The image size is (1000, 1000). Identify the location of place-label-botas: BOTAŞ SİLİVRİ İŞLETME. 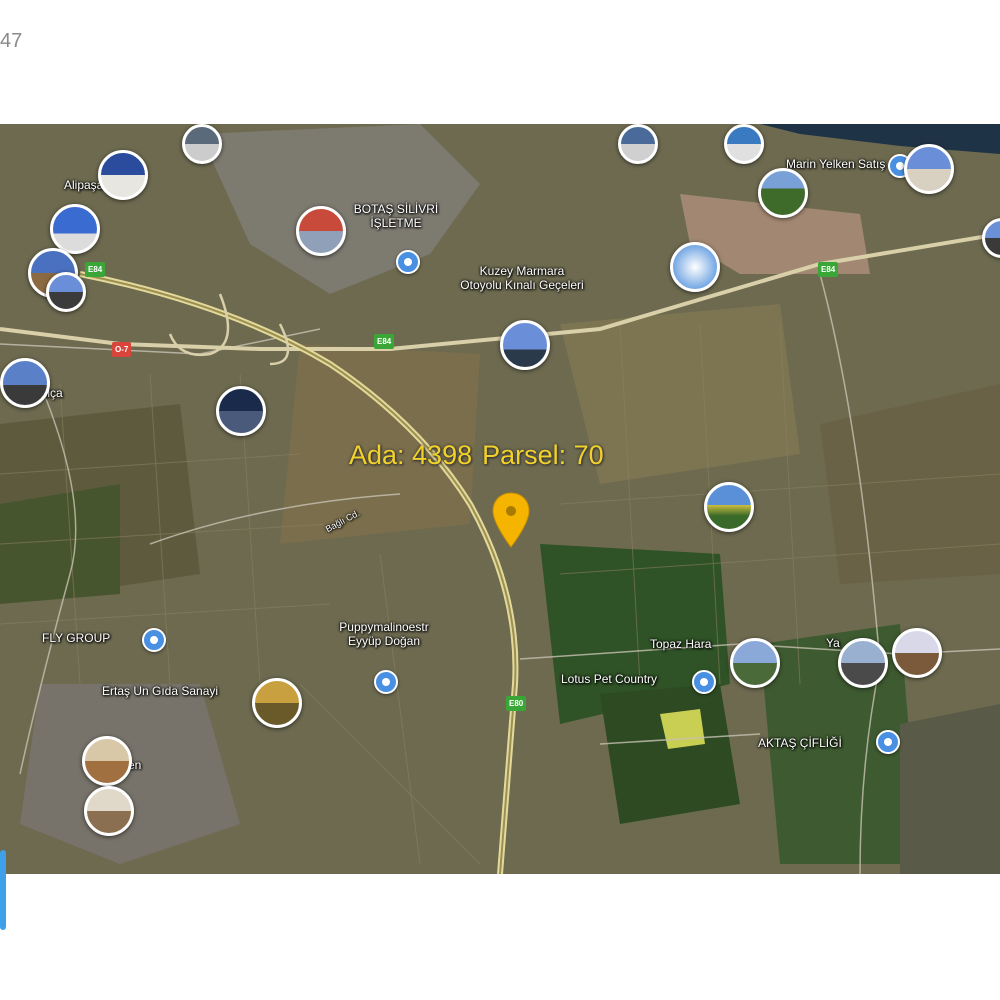
(396, 216).